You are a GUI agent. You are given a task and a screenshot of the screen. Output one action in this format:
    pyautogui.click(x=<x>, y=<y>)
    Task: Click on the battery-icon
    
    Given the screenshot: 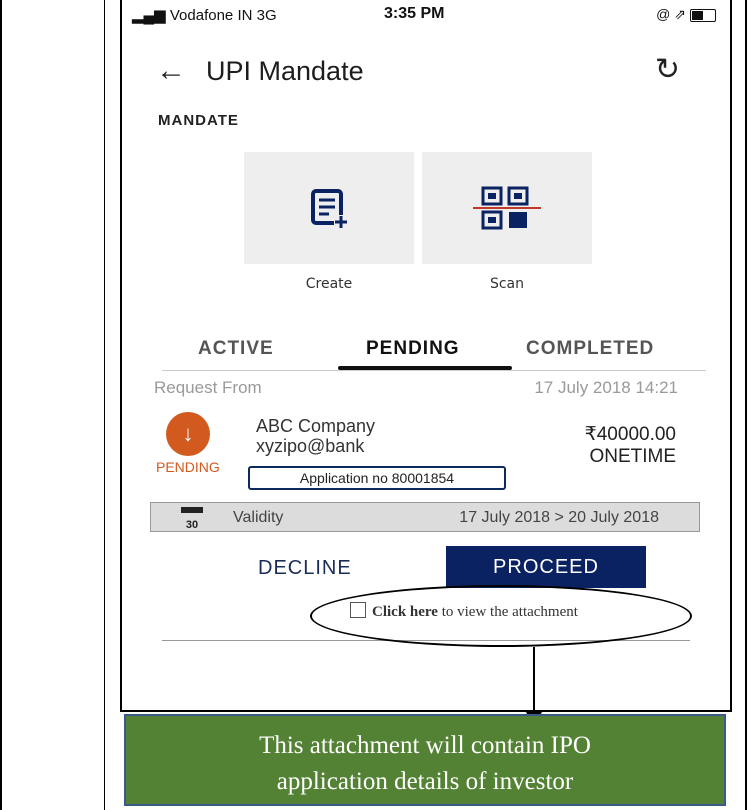 What is the action you would take?
    pyautogui.click(x=703, y=15)
    